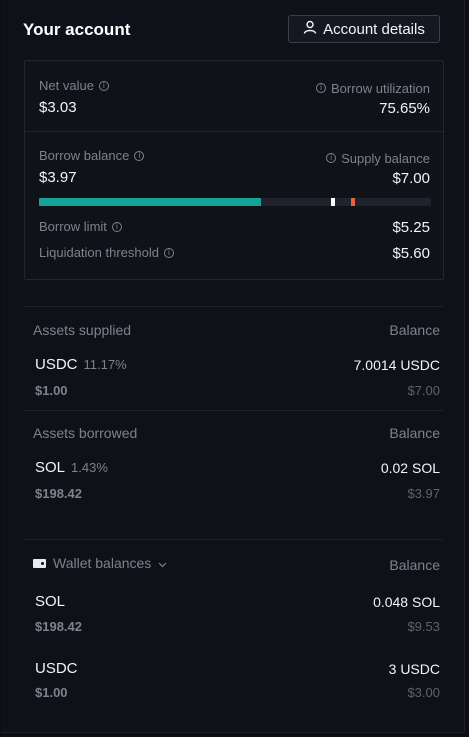  What do you see at coordinates (310, 29) in the screenshot?
I see `user-icon` at bounding box center [310, 29].